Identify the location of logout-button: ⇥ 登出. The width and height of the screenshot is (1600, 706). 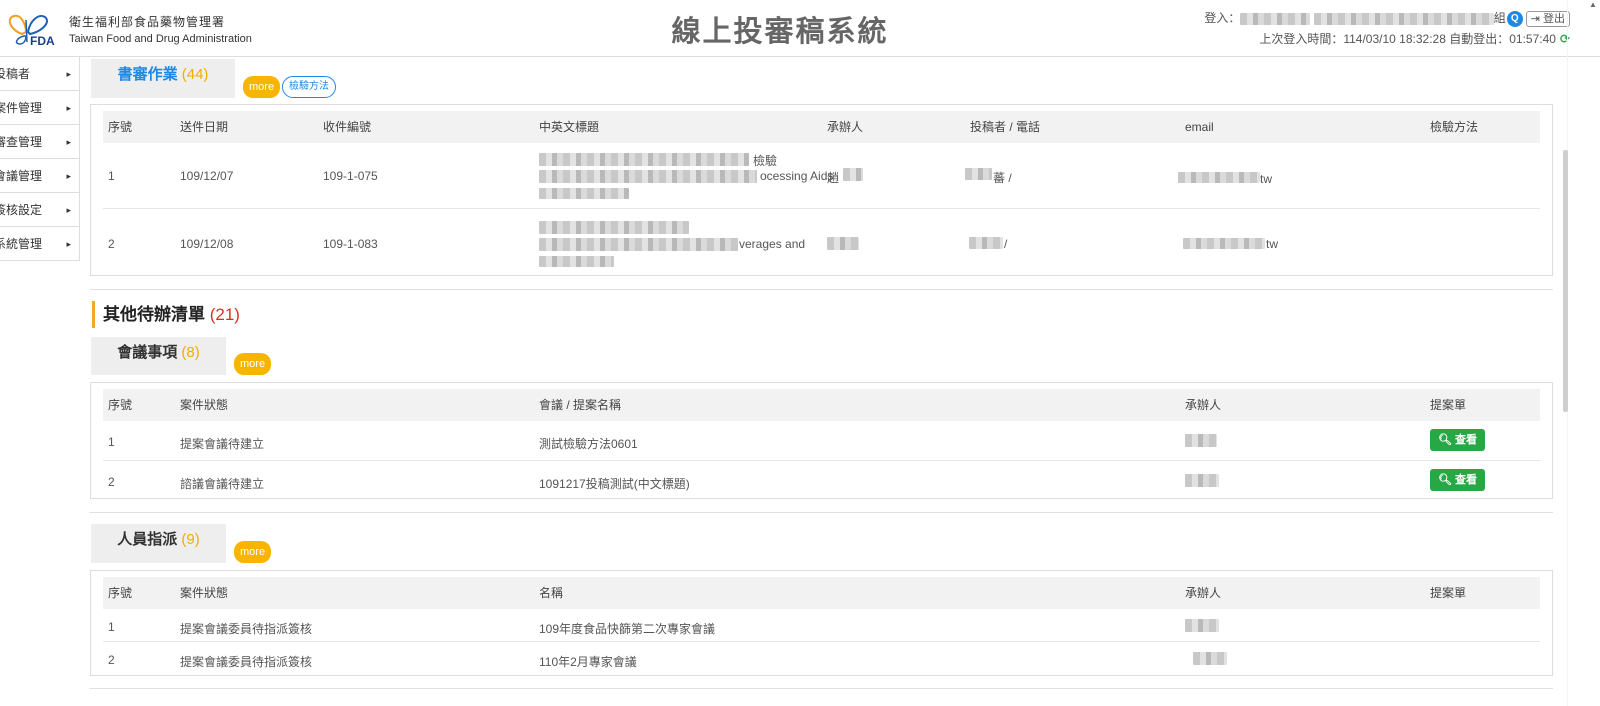
(1547, 18).